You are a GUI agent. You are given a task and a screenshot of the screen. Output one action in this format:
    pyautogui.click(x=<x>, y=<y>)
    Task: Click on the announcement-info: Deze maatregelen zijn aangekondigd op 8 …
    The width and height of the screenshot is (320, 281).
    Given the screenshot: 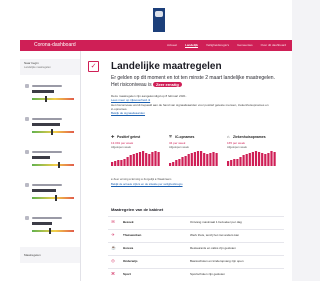 What is the action you would take?
    pyautogui.click(x=191, y=98)
    